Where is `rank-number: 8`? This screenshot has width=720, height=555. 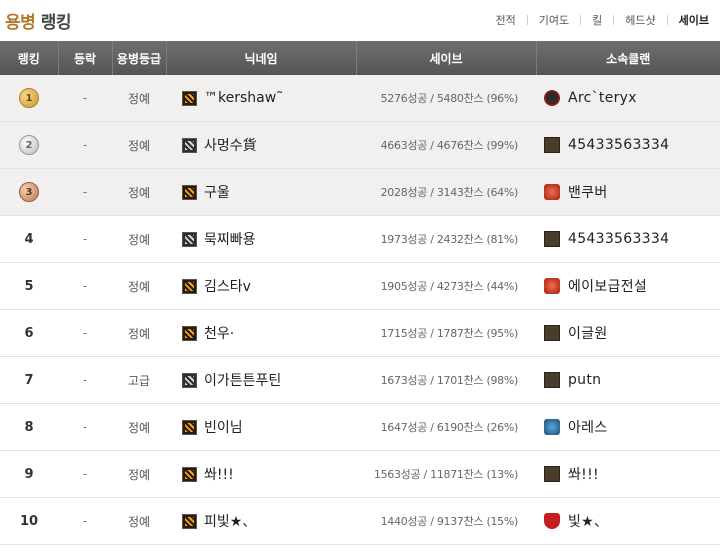 rank-number: 8 is located at coordinates (29, 427).